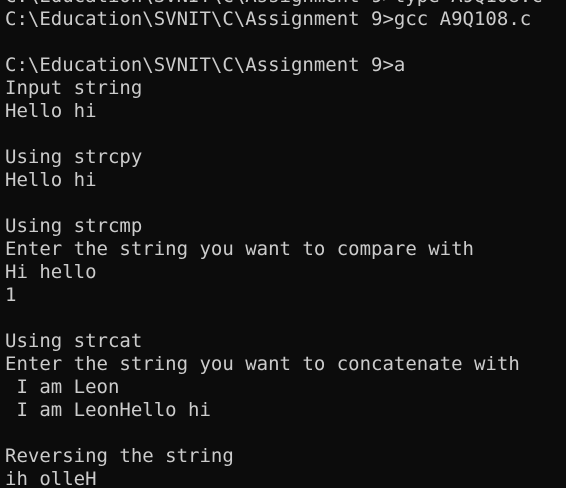  What do you see at coordinates (51, 272) in the screenshot?
I see `console-line-strcmp-input: Hi hello` at bounding box center [51, 272].